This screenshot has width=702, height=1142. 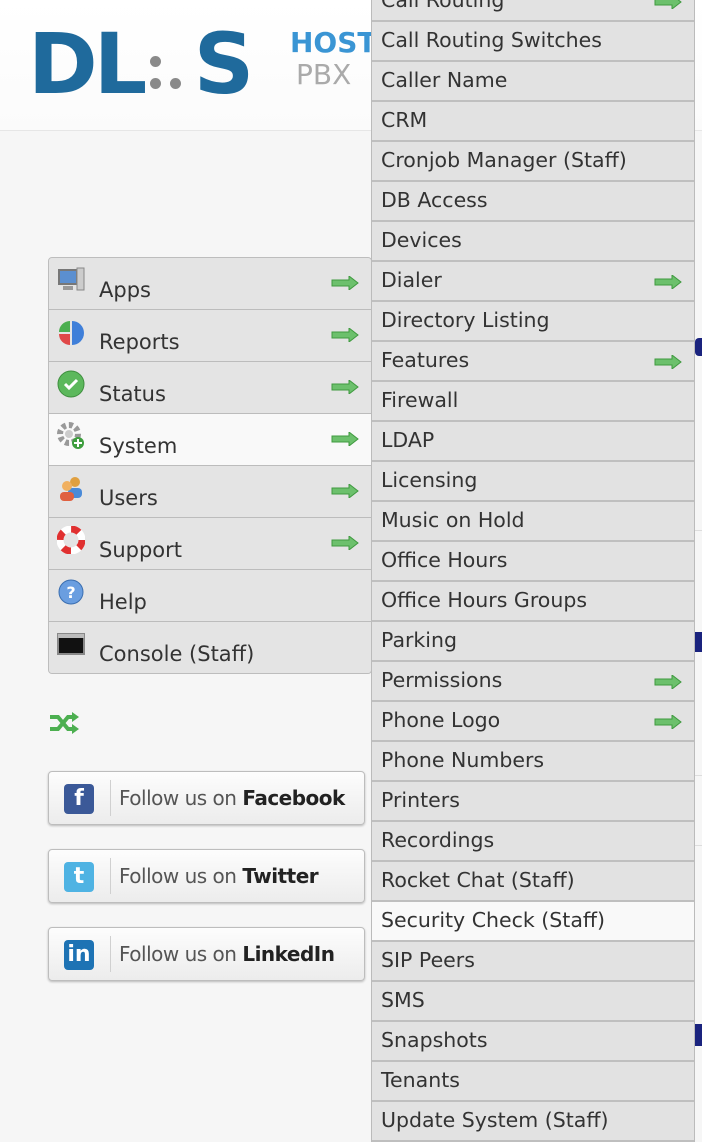 What do you see at coordinates (533, 202) in the screenshot?
I see `submenu-item-db-access: DB Access` at bounding box center [533, 202].